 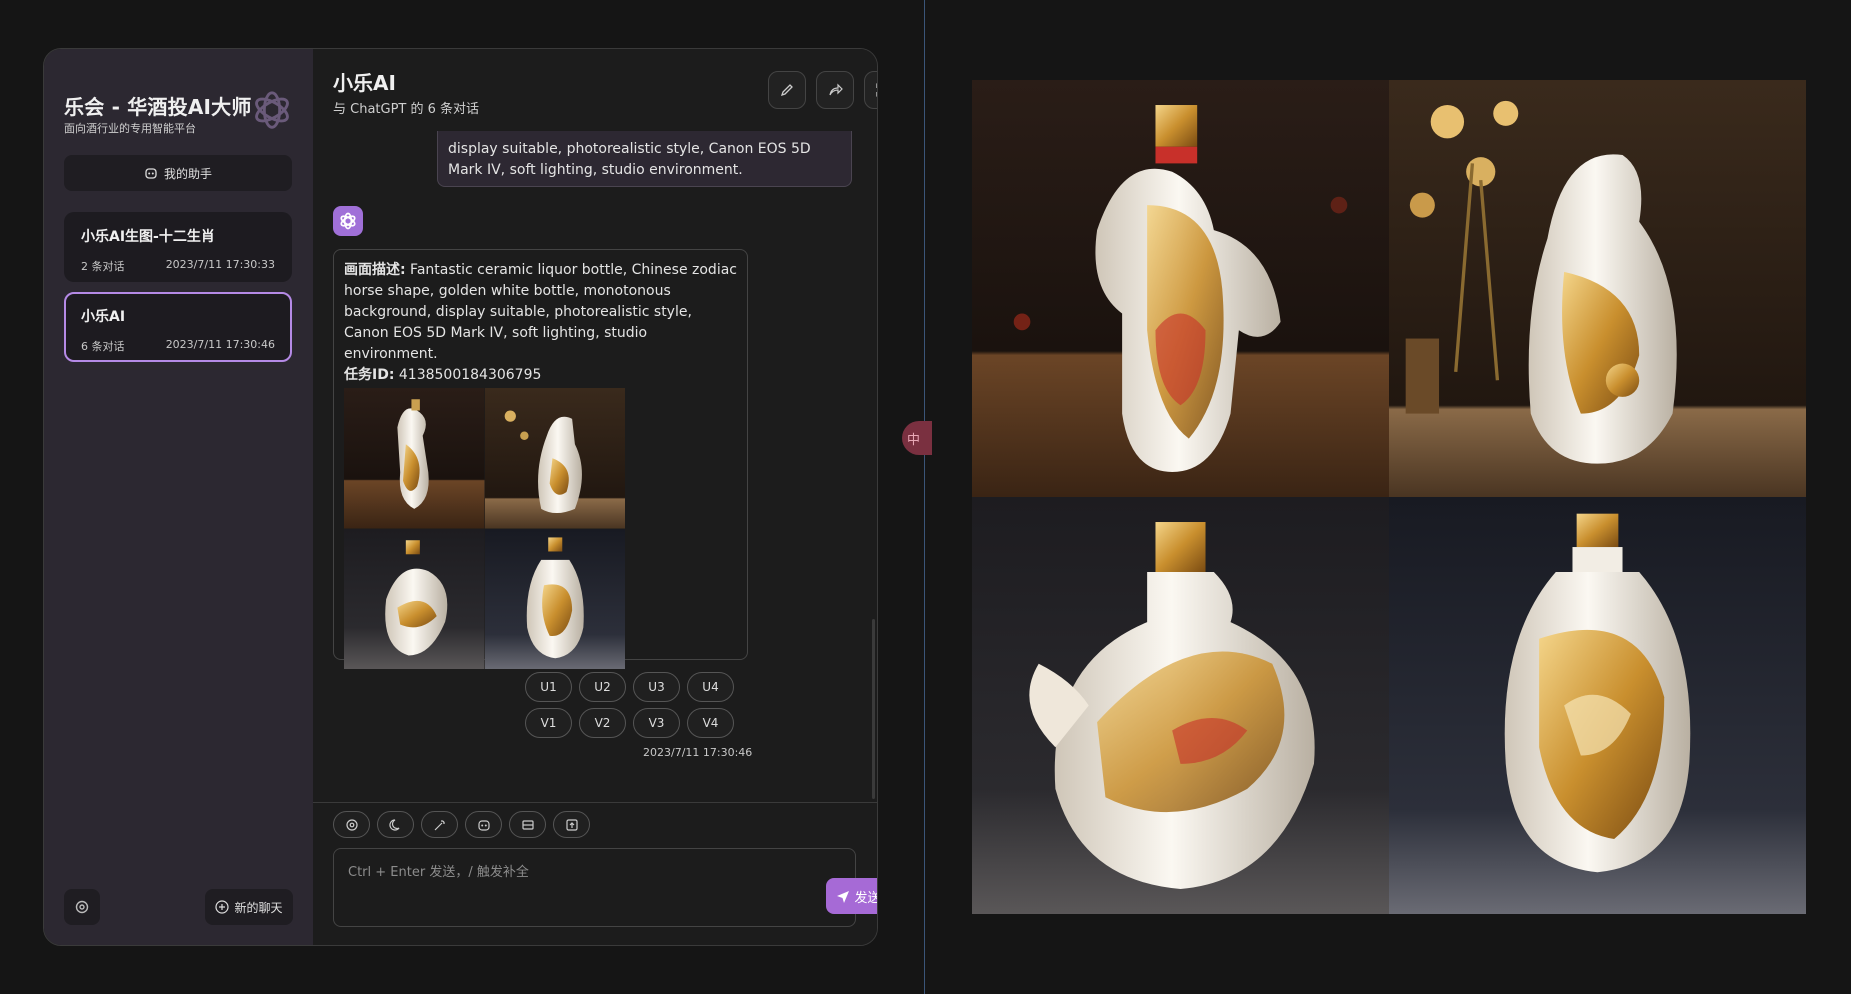 What do you see at coordinates (866, 898) in the screenshot?
I see `send-label: 发送` at bounding box center [866, 898].